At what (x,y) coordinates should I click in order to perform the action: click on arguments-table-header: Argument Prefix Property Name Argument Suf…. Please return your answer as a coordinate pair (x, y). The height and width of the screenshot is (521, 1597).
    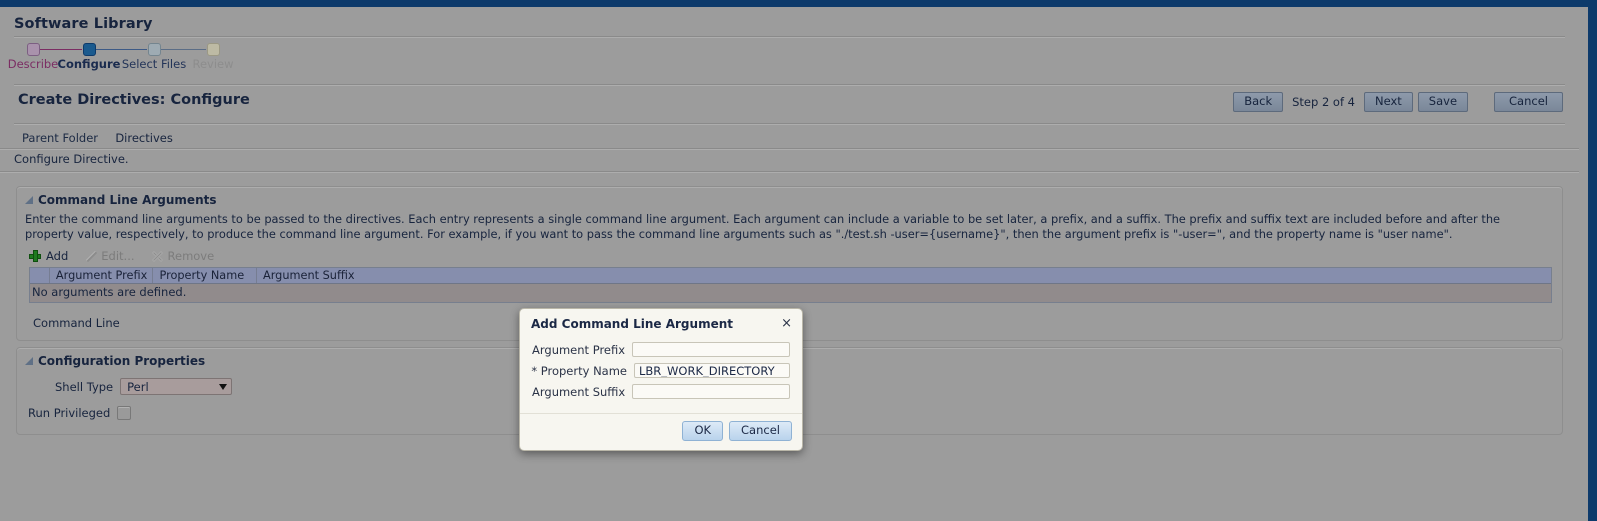
    Looking at the image, I should click on (790, 275).